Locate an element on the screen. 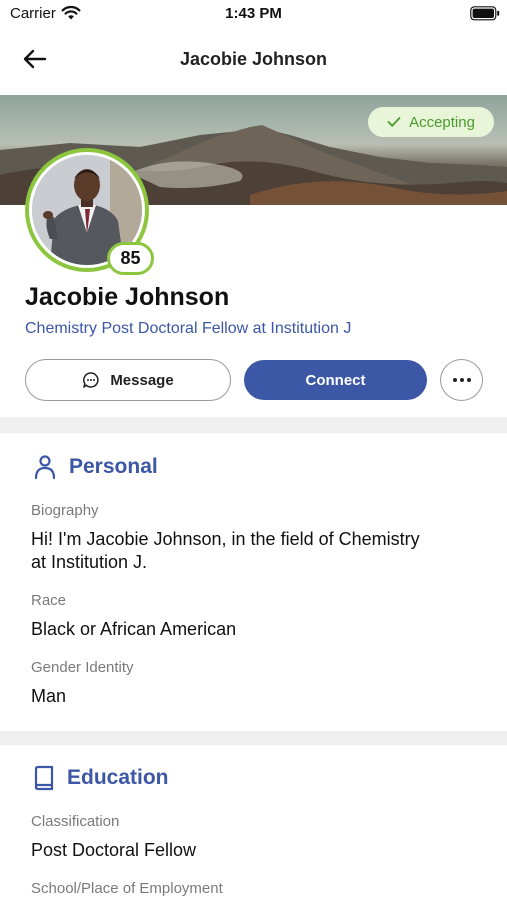 This screenshot has width=507, height=900. checkmark-icon is located at coordinates (394, 122).